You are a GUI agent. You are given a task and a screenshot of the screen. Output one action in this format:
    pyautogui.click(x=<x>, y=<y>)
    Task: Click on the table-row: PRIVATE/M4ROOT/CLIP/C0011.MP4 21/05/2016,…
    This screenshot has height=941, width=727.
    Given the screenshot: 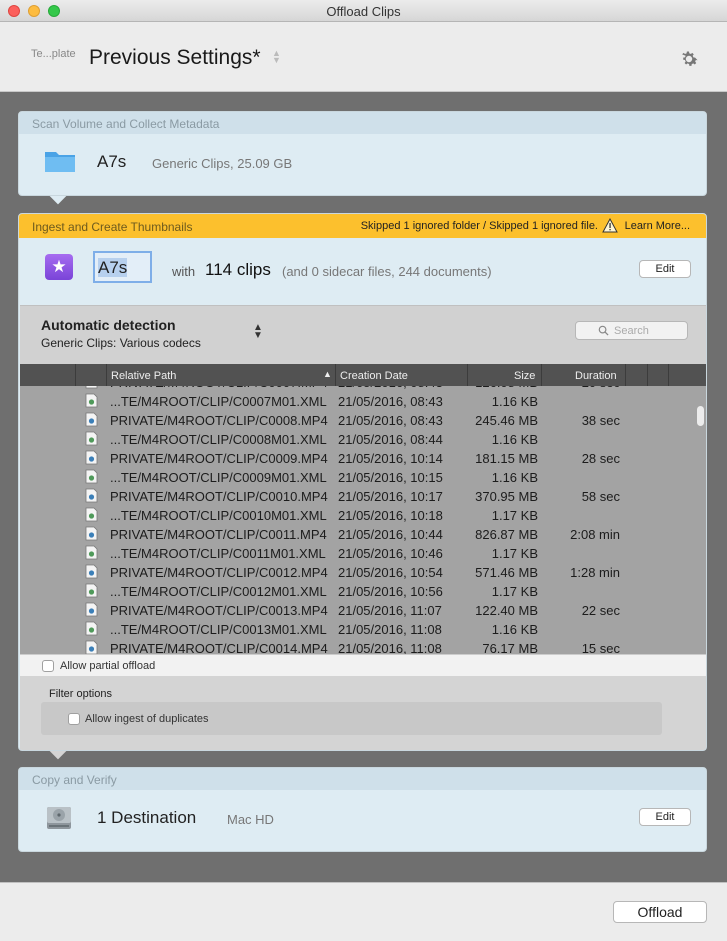 What is the action you would take?
    pyautogui.click(x=355, y=533)
    